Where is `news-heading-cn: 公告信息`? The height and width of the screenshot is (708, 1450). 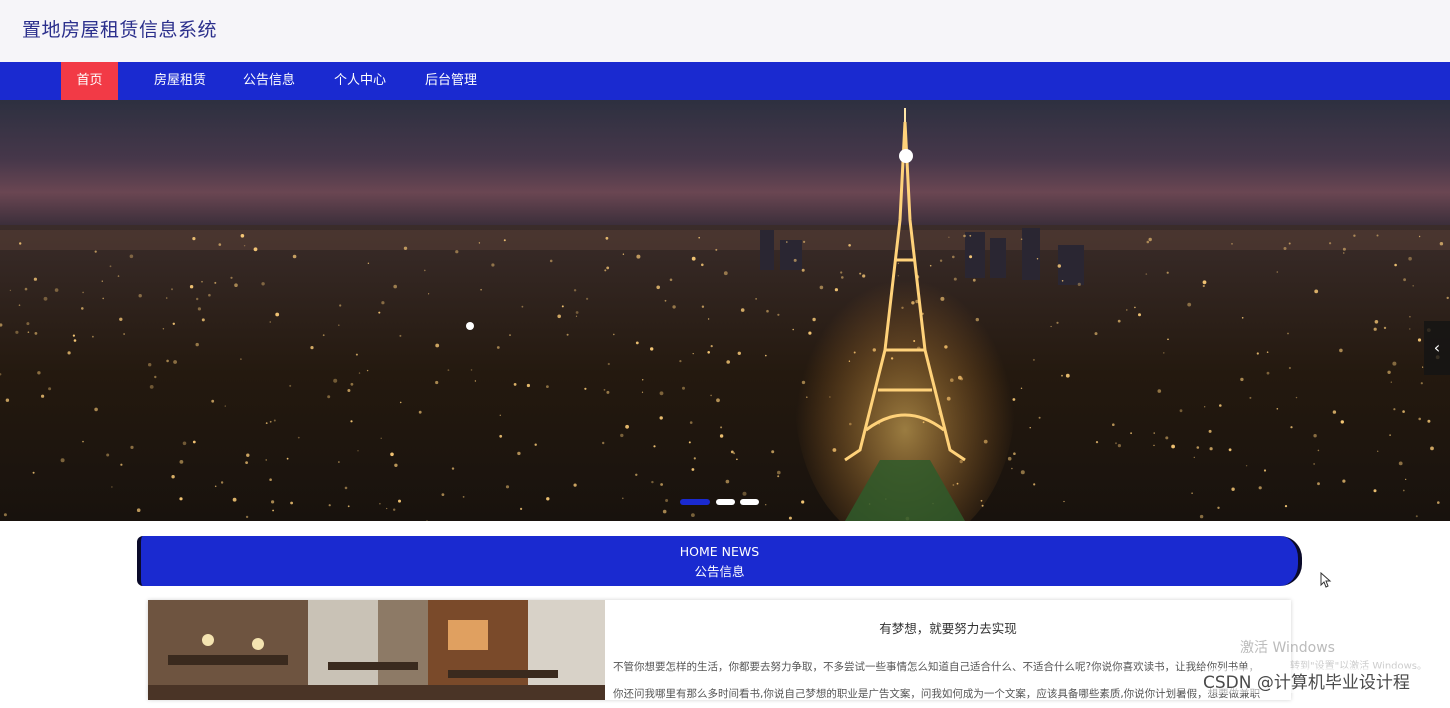
news-heading-cn: 公告信息 is located at coordinates (719, 571).